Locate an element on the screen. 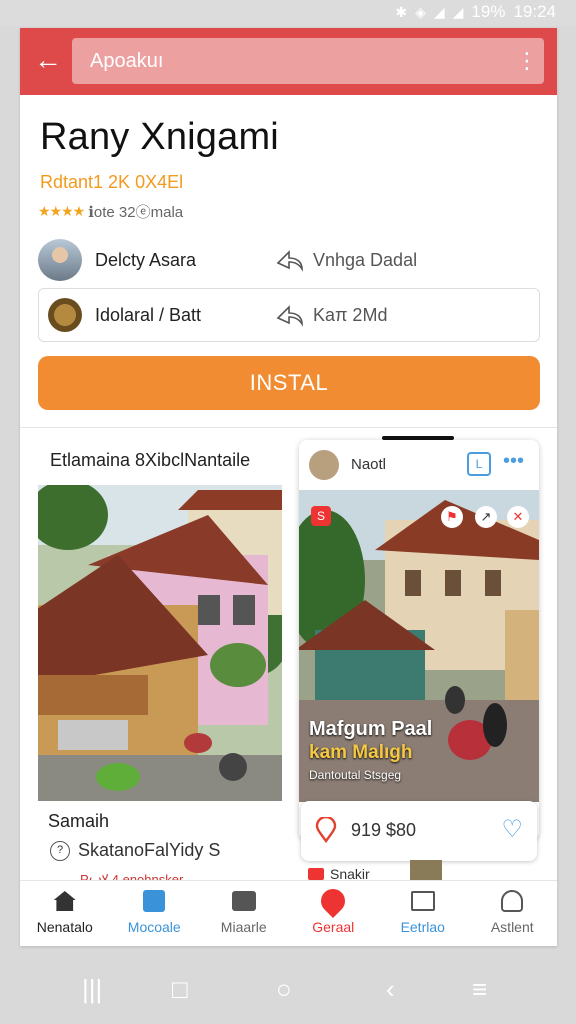 The height and width of the screenshot is (1024, 576). badge-icon is located at coordinates (65, 315).